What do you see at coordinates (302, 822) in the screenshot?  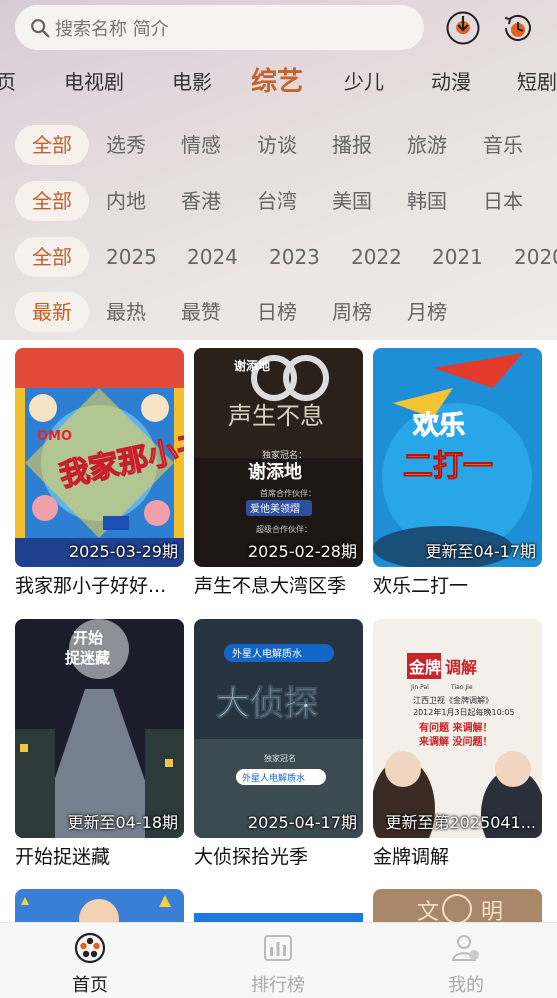 I see `episode-badge: 2025-04-17期` at bounding box center [302, 822].